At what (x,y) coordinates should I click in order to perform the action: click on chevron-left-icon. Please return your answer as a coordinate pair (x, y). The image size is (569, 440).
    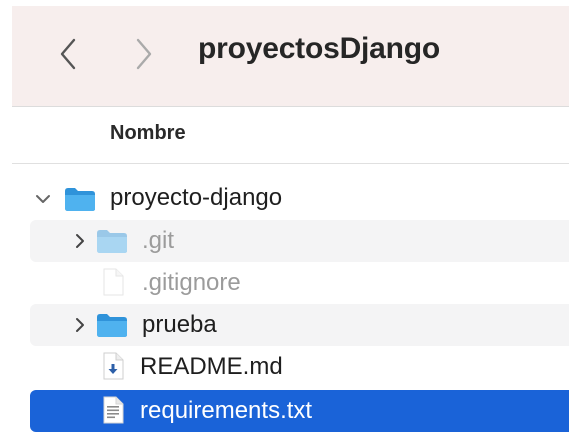
    Looking at the image, I should click on (68, 54).